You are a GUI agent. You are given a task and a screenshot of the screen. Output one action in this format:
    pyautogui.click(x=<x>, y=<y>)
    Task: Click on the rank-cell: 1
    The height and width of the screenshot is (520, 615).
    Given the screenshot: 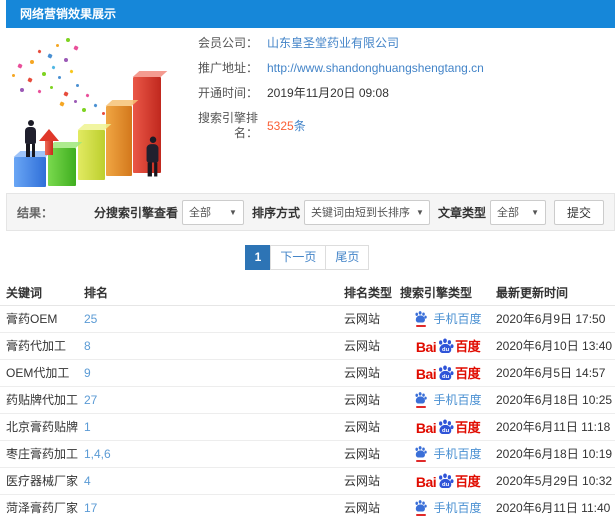 What is the action you would take?
    pyautogui.click(x=214, y=427)
    